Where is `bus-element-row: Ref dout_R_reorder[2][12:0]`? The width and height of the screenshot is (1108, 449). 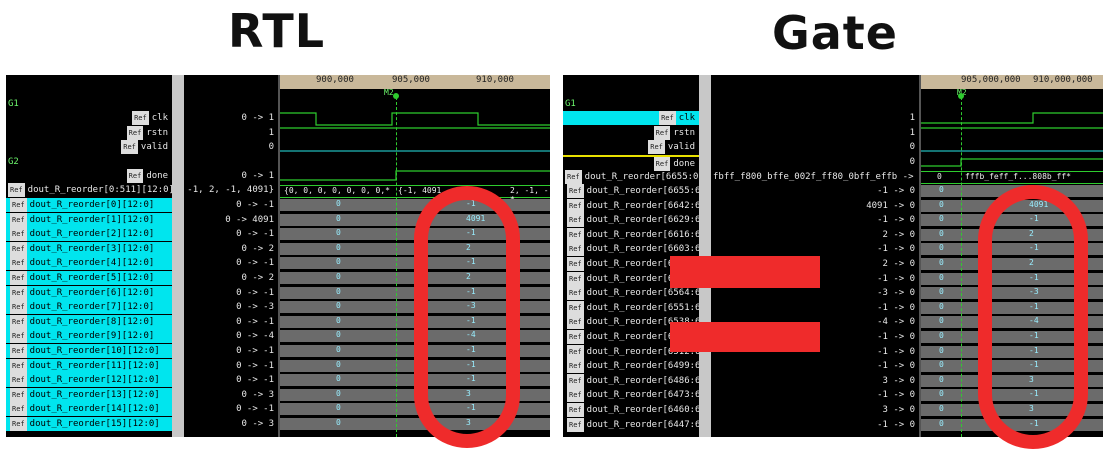 bus-element-row: Ref dout_R_reorder[2][12:0] is located at coordinates (89, 234).